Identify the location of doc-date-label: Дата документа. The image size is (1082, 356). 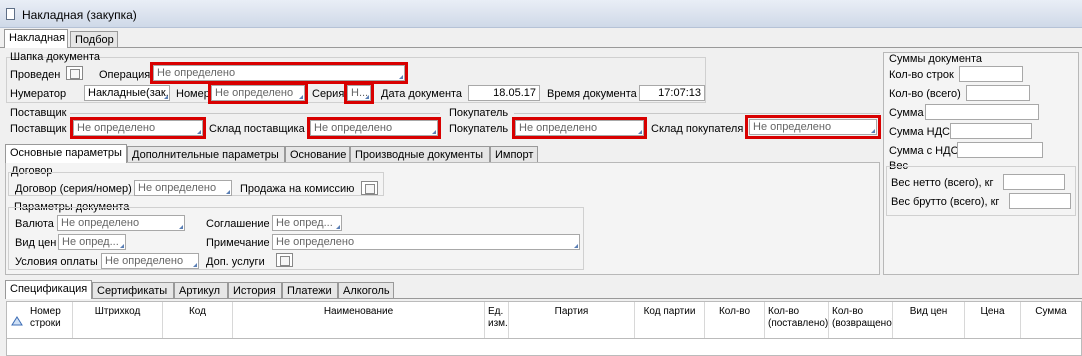
(422, 94).